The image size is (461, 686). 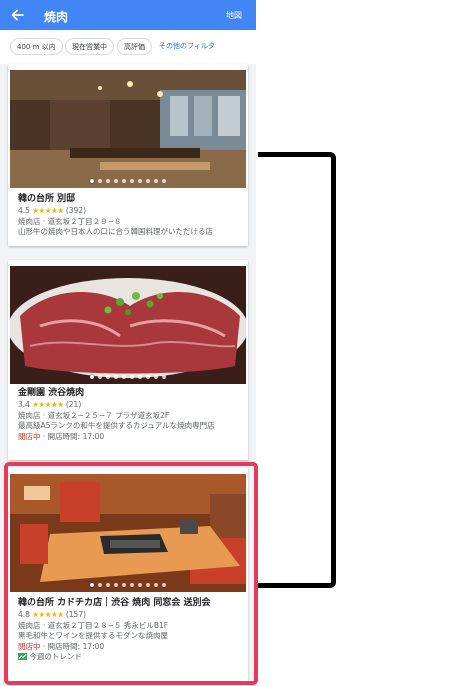 I want to click on filter-bar: 400 m 以内 現在営業中 高評価 その他のフィルタ, so click(x=128, y=47).